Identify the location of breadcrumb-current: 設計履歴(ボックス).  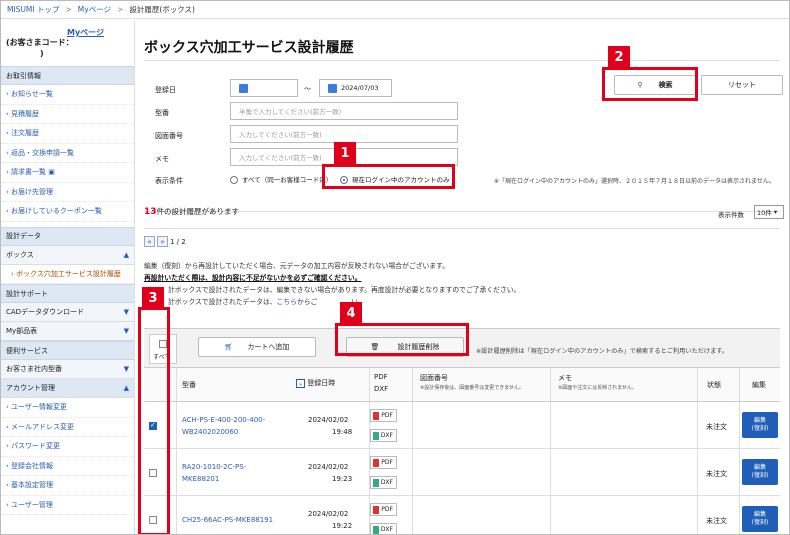
(162, 9).